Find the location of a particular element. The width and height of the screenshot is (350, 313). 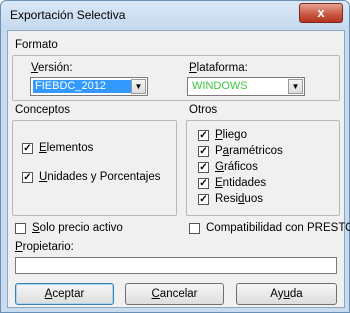

version-select: FIEBDC_2012 ▼ is located at coordinates (89, 86).